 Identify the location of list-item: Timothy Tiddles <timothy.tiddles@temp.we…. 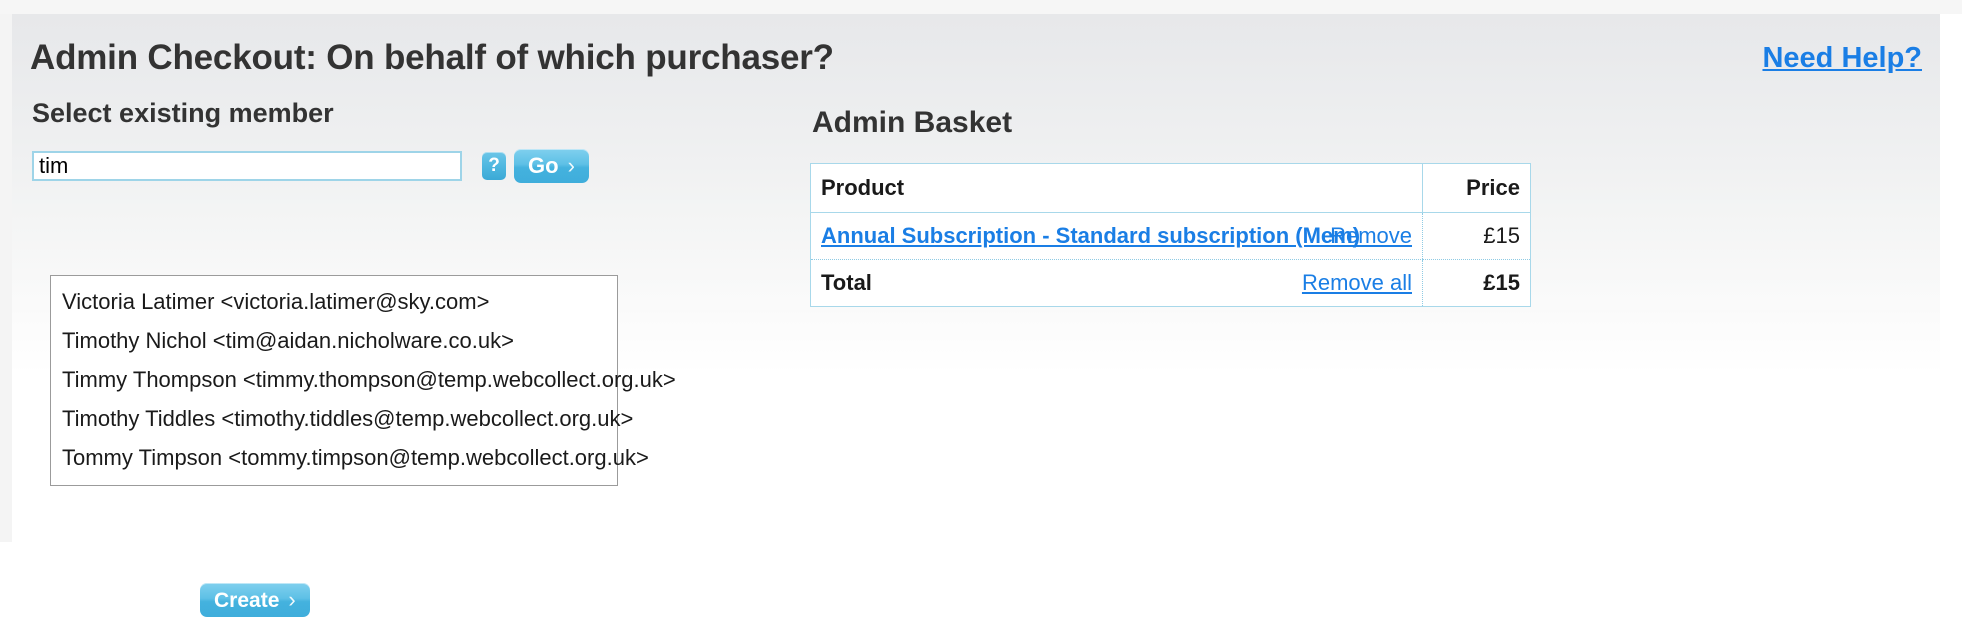
(342, 418).